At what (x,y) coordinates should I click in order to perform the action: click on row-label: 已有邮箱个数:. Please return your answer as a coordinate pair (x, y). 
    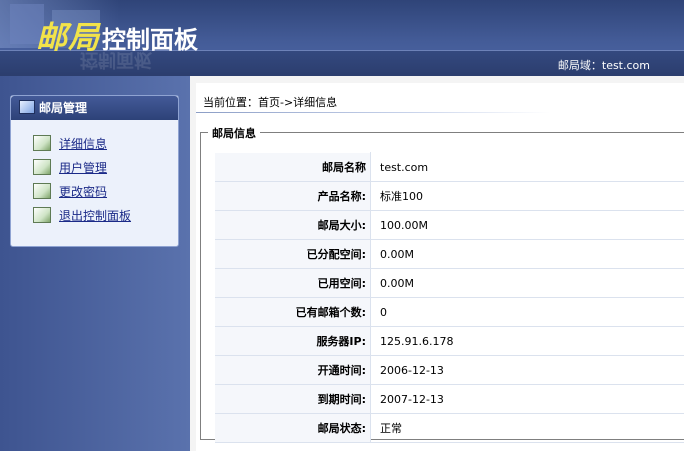
    Looking at the image, I should click on (293, 312).